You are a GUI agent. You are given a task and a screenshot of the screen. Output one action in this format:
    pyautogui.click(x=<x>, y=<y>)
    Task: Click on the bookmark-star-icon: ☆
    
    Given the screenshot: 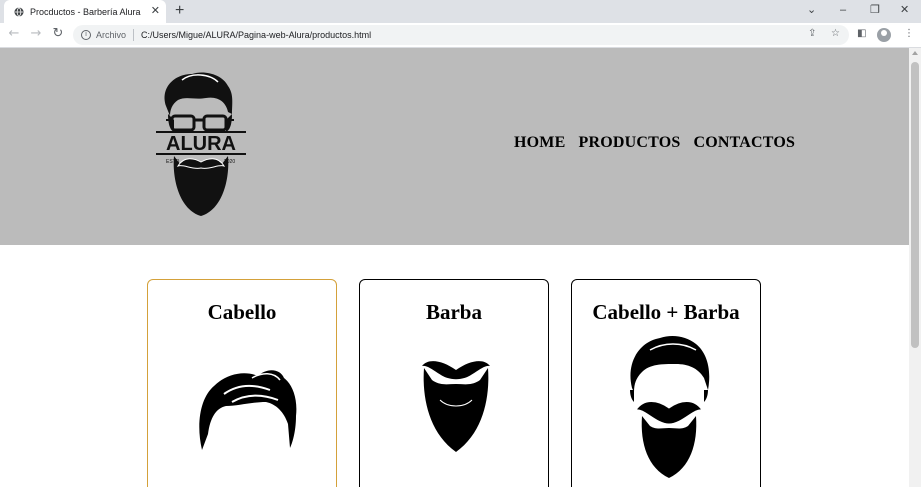 What is the action you would take?
    pyautogui.click(x=835, y=34)
    